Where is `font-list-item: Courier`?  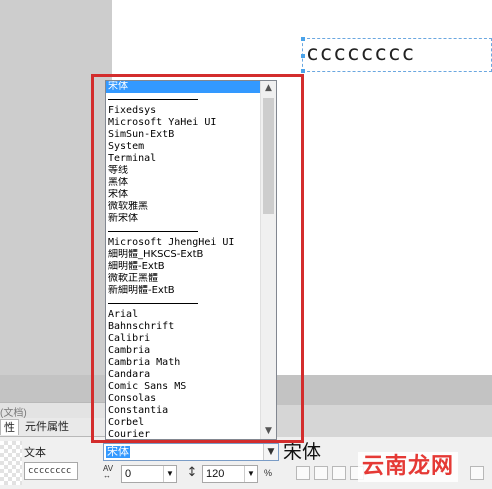 font-list-item: Courier is located at coordinates (184, 434).